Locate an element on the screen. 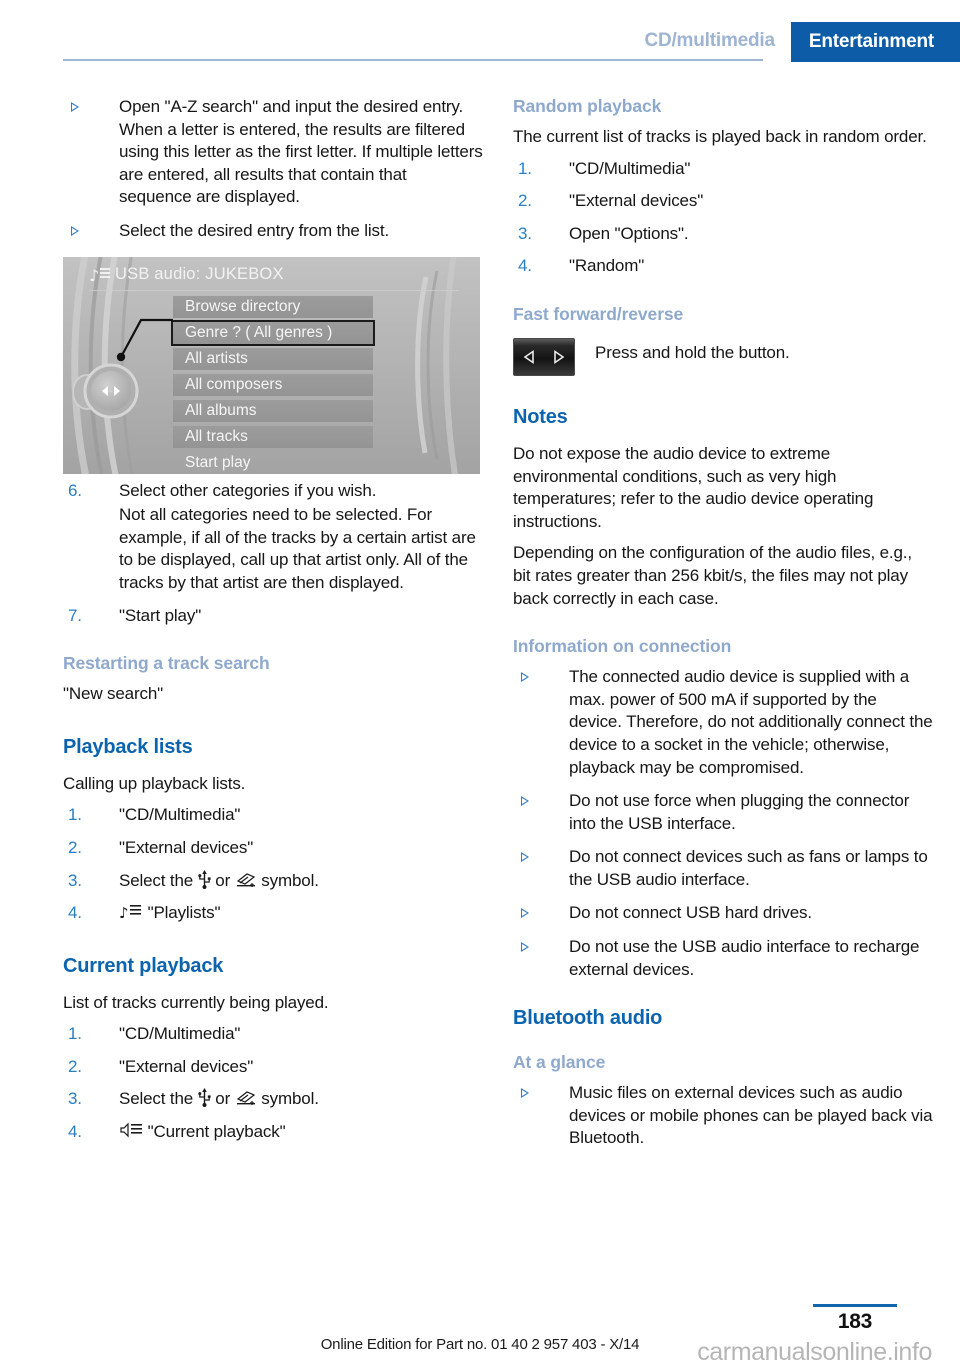  tab-entertainment: Entertainment is located at coordinates (875, 42).